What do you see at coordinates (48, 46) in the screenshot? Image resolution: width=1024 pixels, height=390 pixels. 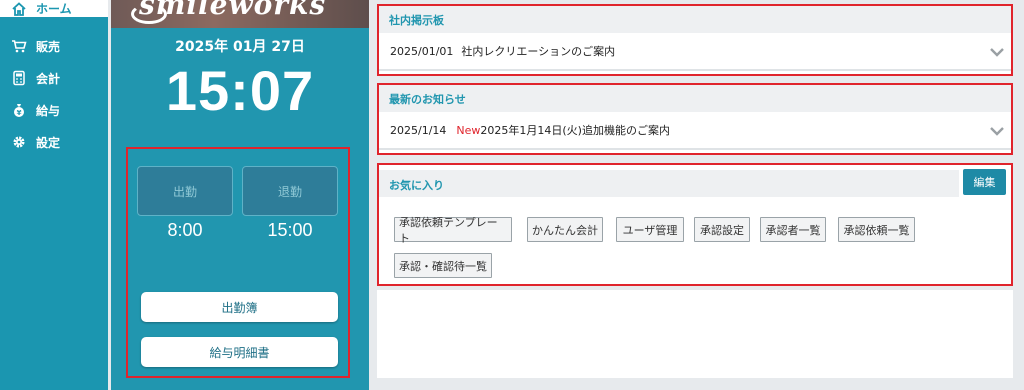 I see `nav-label-sales: 販売` at bounding box center [48, 46].